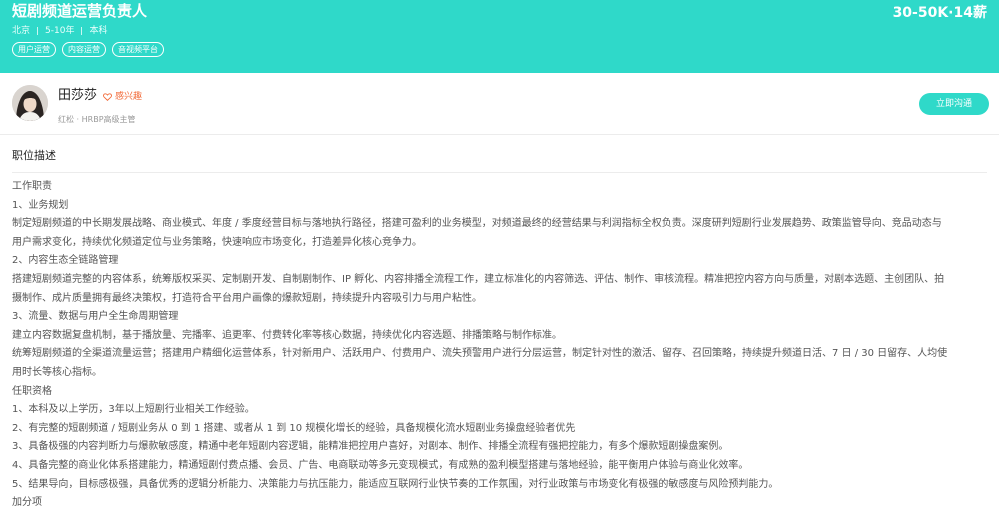 The width and height of the screenshot is (999, 513). What do you see at coordinates (499, 104) in the screenshot?
I see `recruiter-card: 田莎莎 感兴趣 红松 · HRBP高级主管 立即沟通` at bounding box center [499, 104].